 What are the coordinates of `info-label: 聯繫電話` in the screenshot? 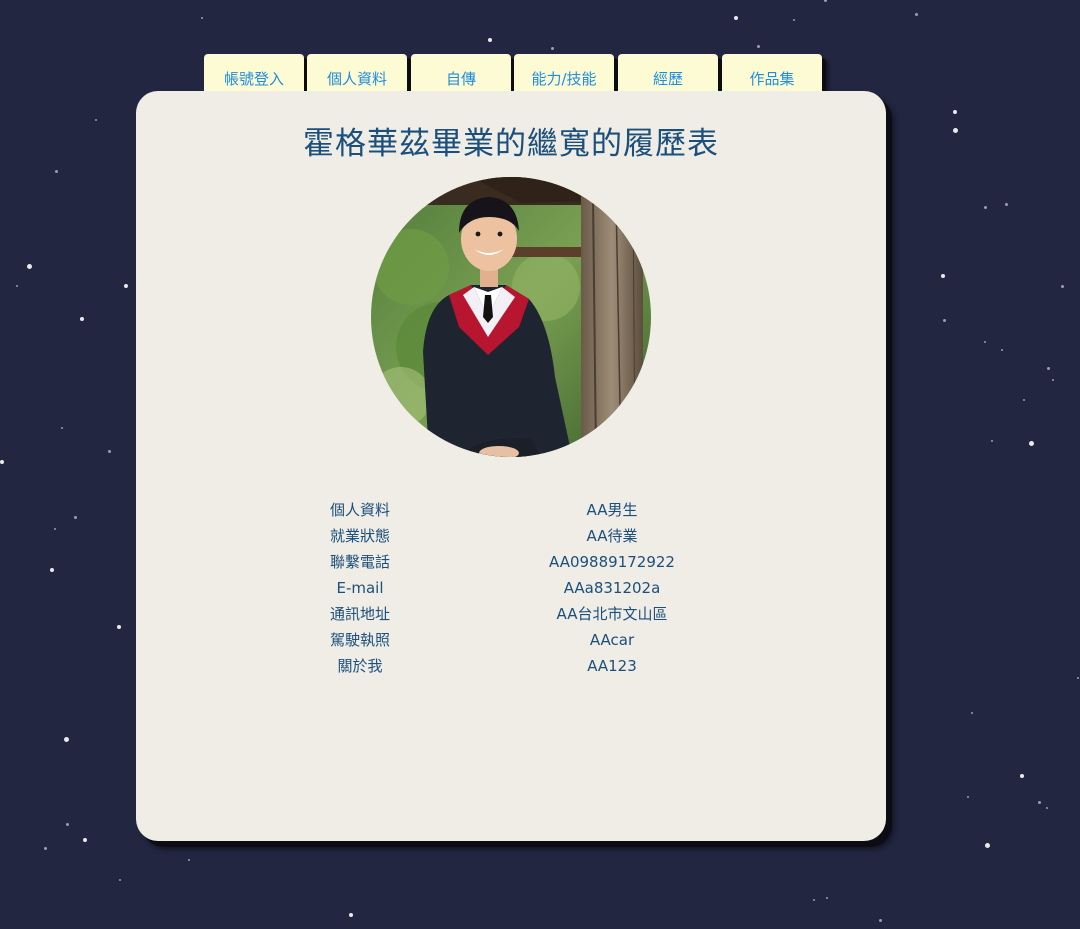 It's located at (359, 562).